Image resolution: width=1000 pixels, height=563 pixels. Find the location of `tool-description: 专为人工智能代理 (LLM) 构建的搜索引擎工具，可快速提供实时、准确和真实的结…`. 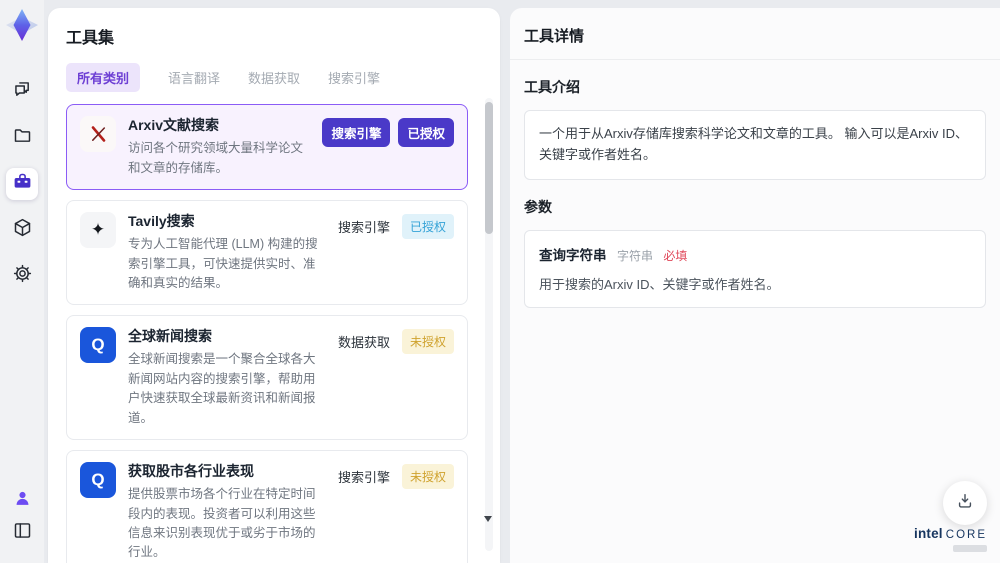

tool-description: 专为人工智能代理 (LLM) 构建的搜索引擎工具，可快速提供实时、准确和真实的结… is located at coordinates (223, 263).